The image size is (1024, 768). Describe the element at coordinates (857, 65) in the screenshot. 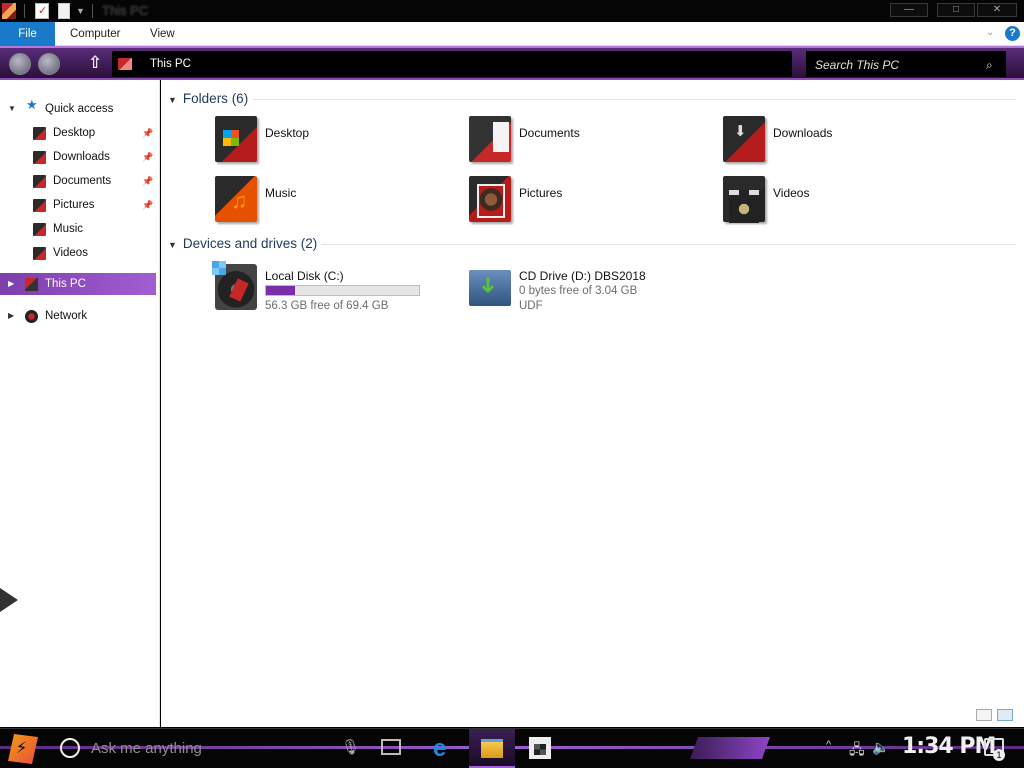

I see `search-placeholder: Search This PC` at that location.